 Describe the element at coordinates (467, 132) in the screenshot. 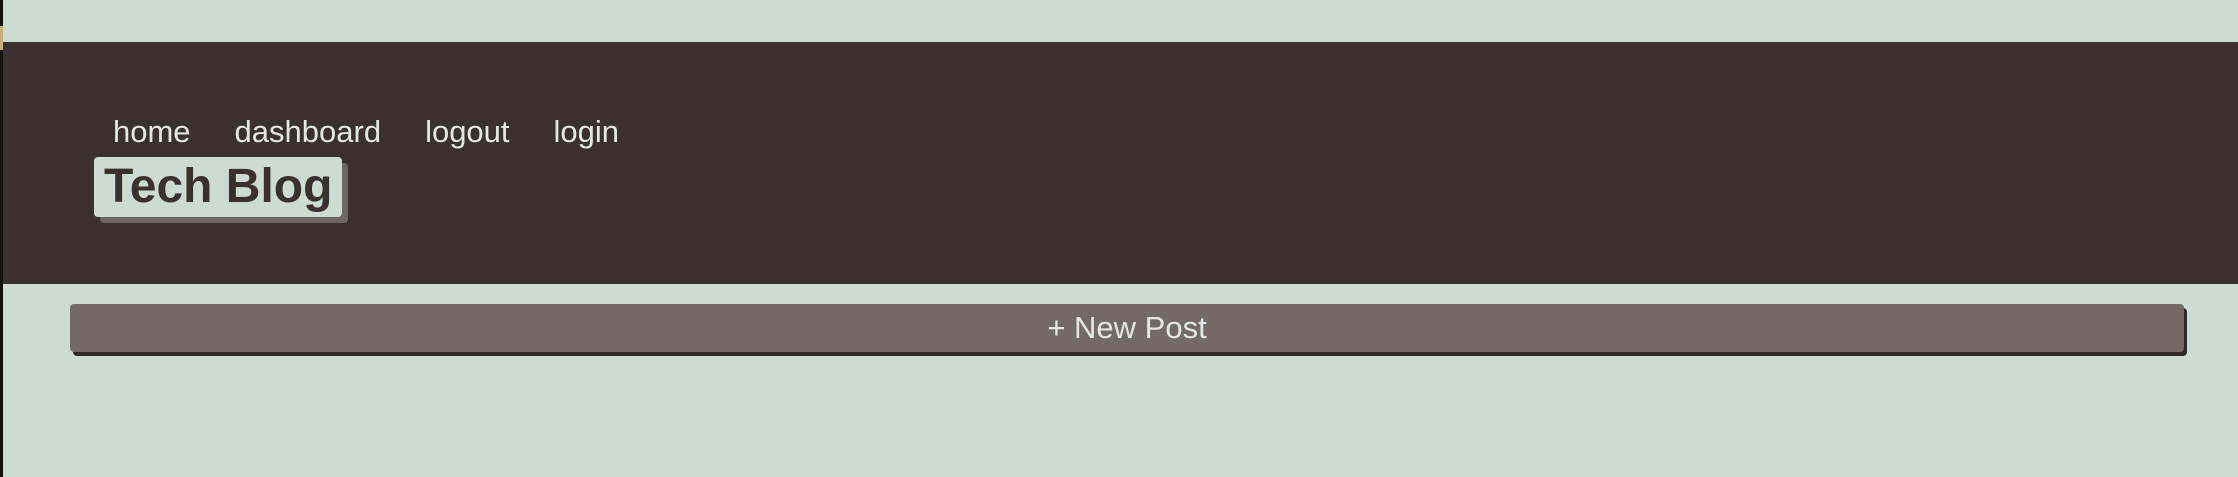

I see `nav-link-logout: logout` at that location.